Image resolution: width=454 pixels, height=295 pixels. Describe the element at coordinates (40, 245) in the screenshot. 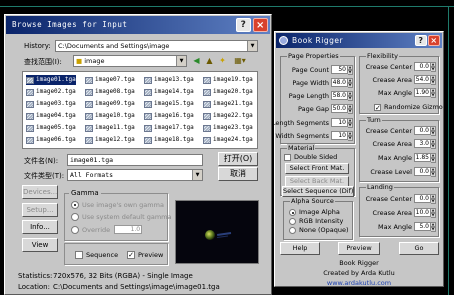

I see `view-button: View` at that location.